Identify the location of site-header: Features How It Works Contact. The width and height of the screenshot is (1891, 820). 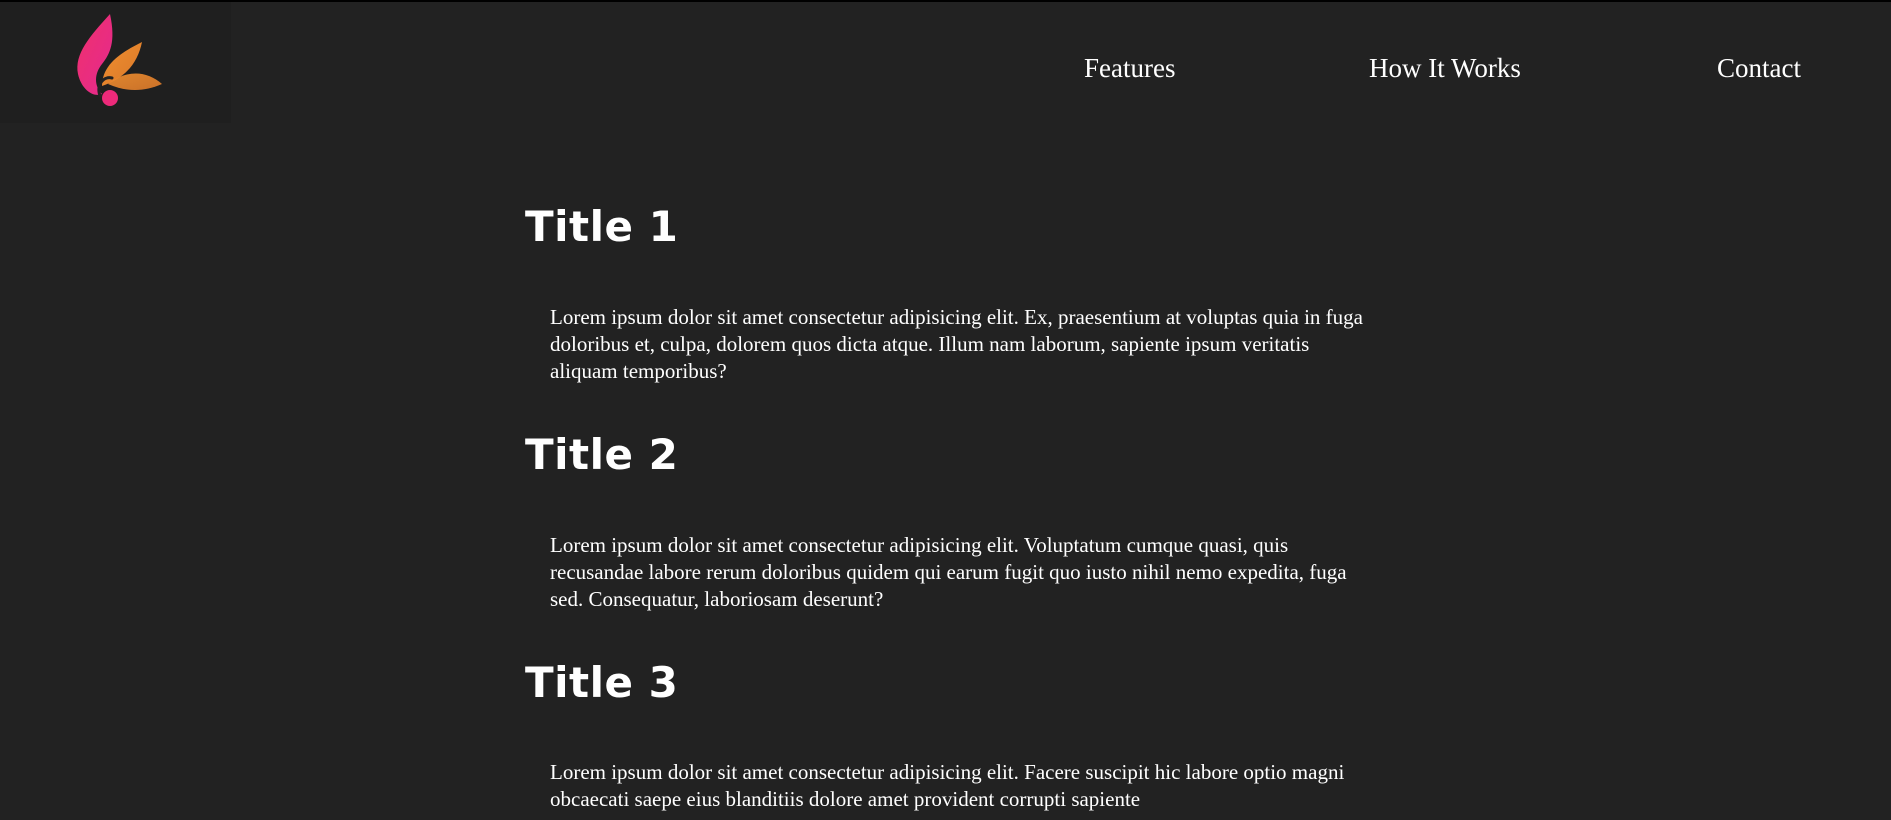
(945, 62).